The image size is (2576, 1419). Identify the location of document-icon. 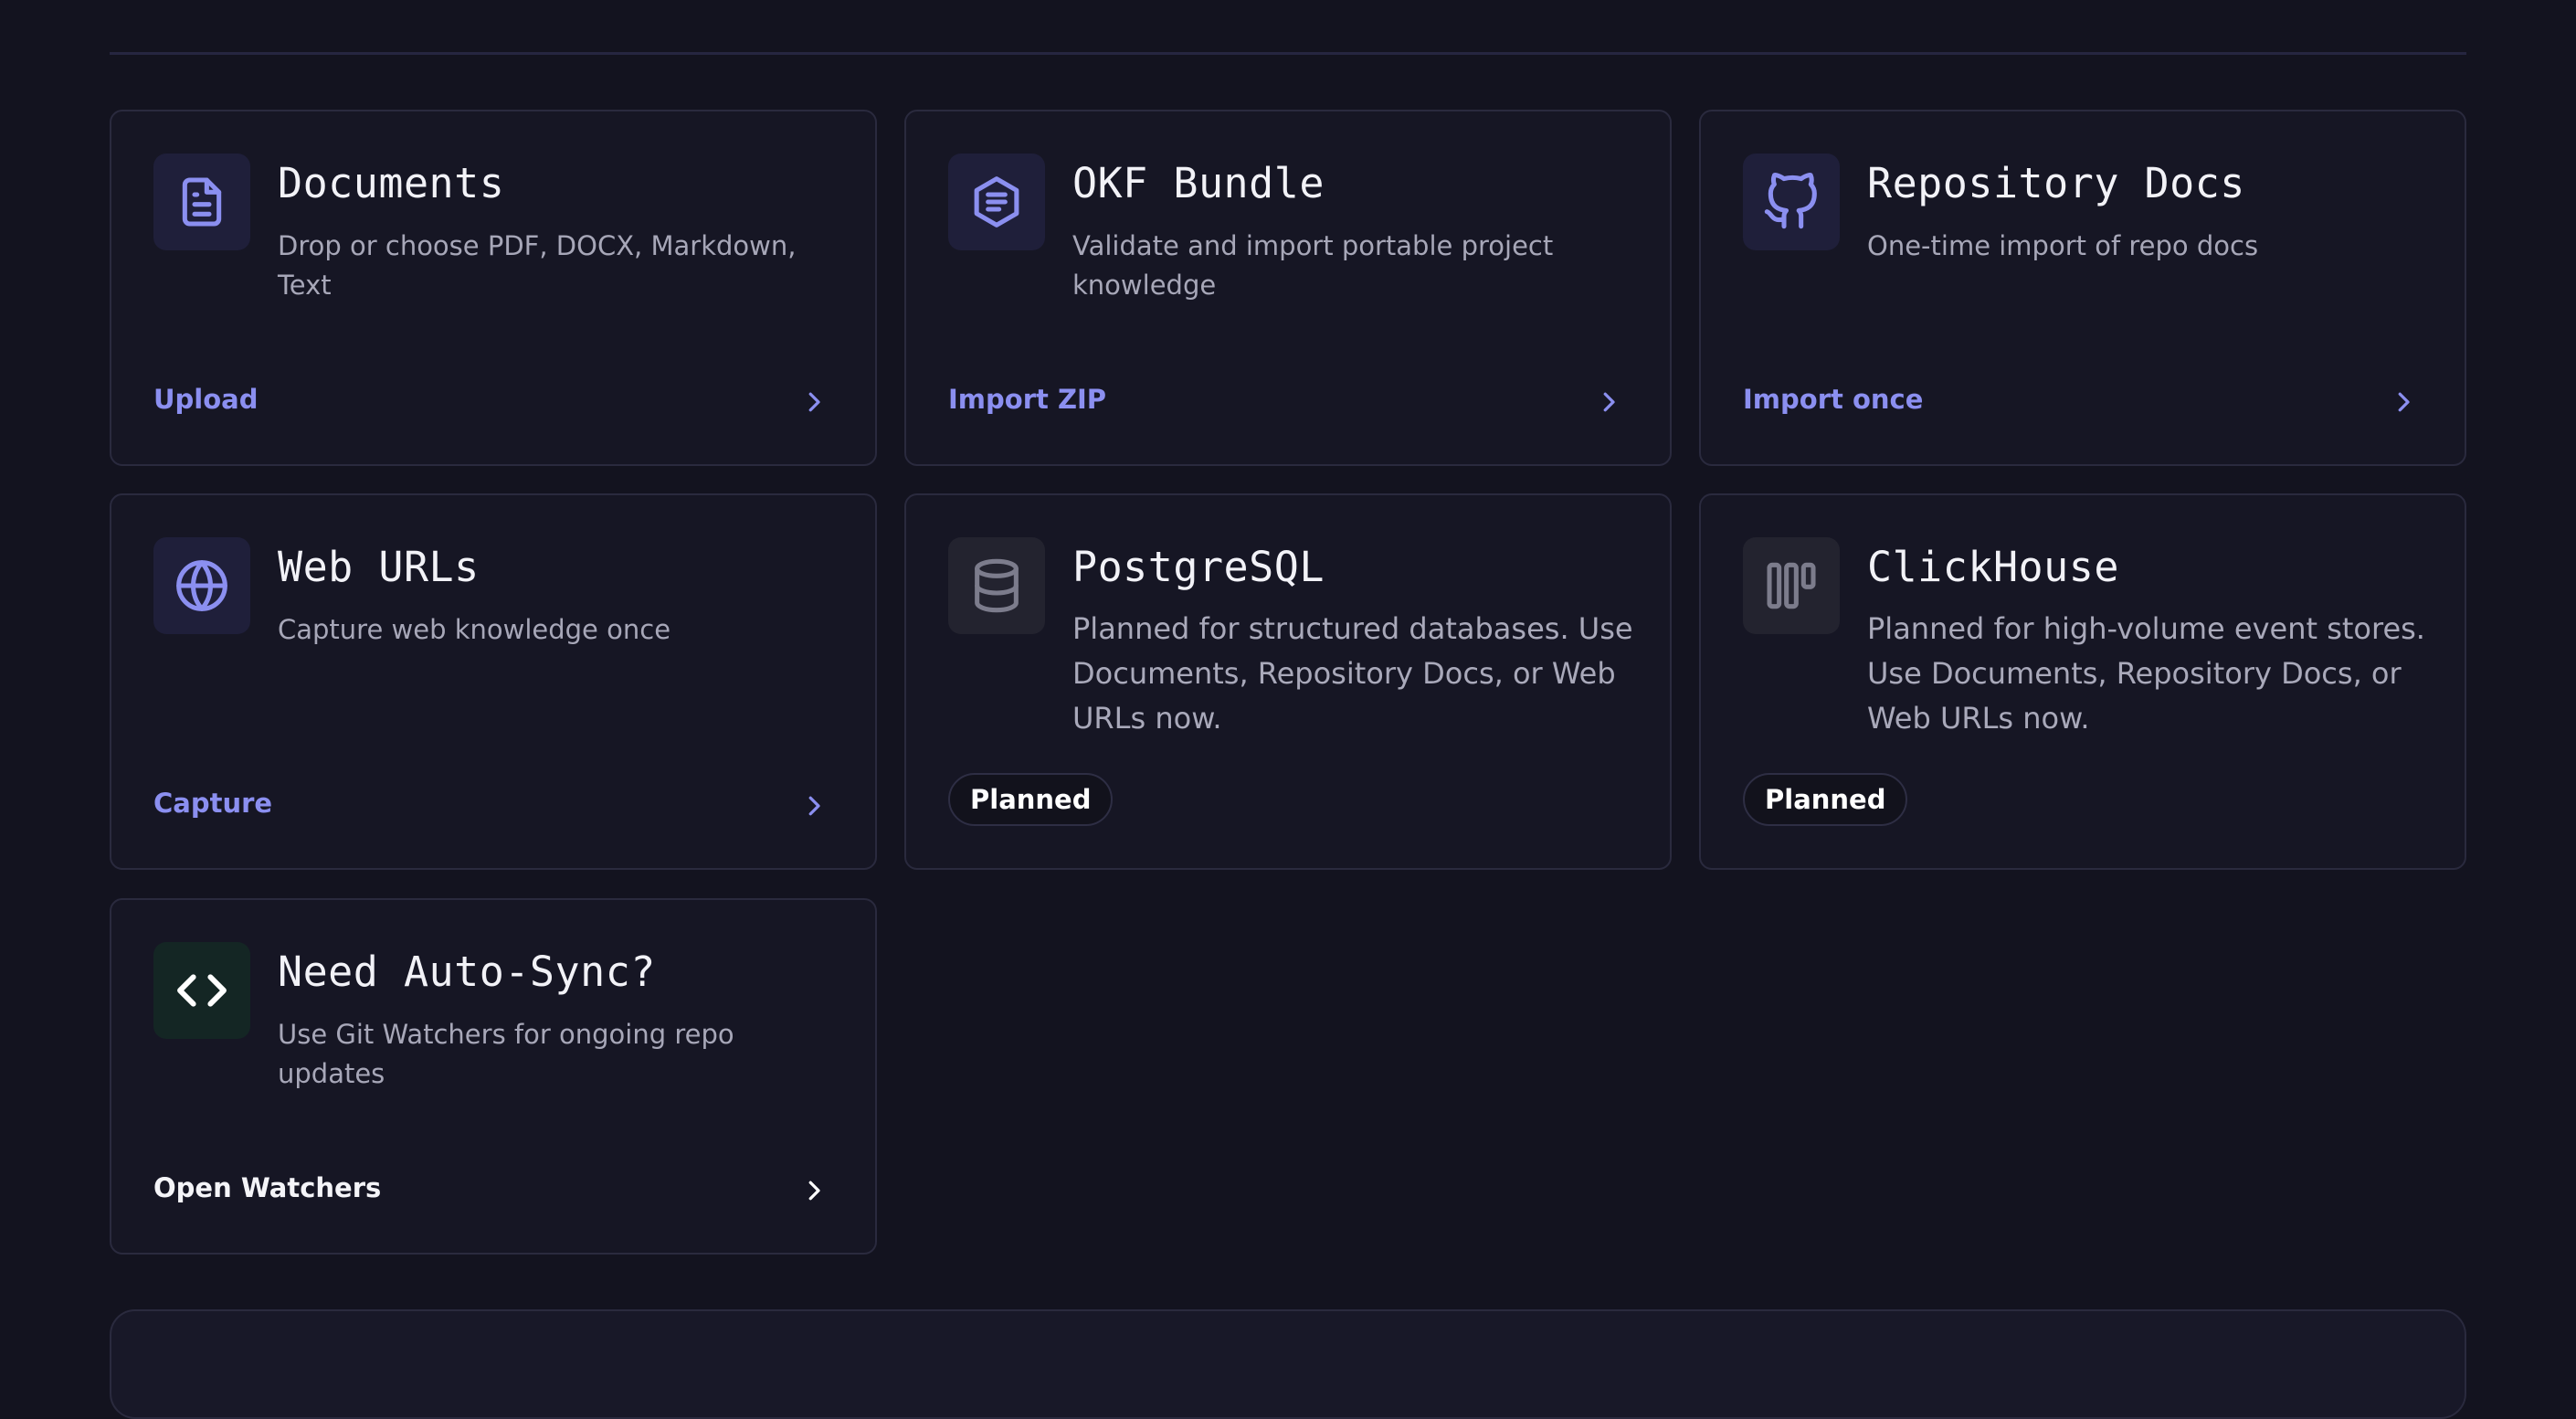
(201, 202).